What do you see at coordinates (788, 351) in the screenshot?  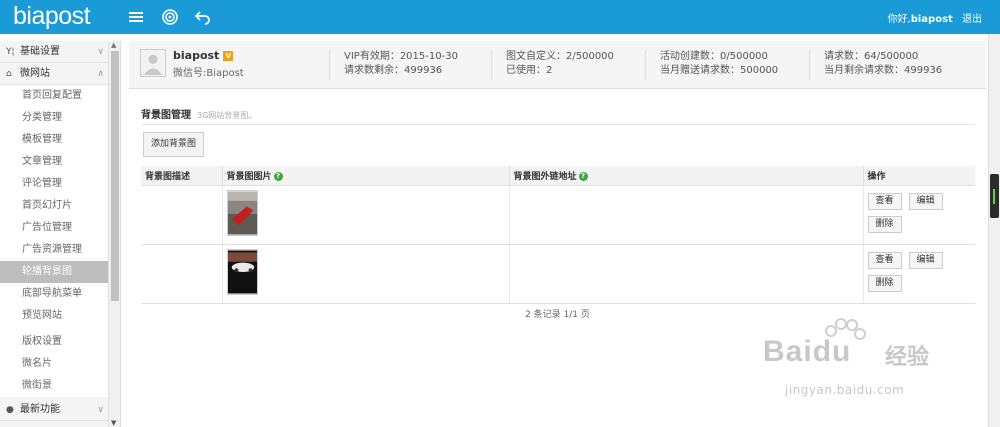 I see `watermark-brand-head: Bai` at bounding box center [788, 351].